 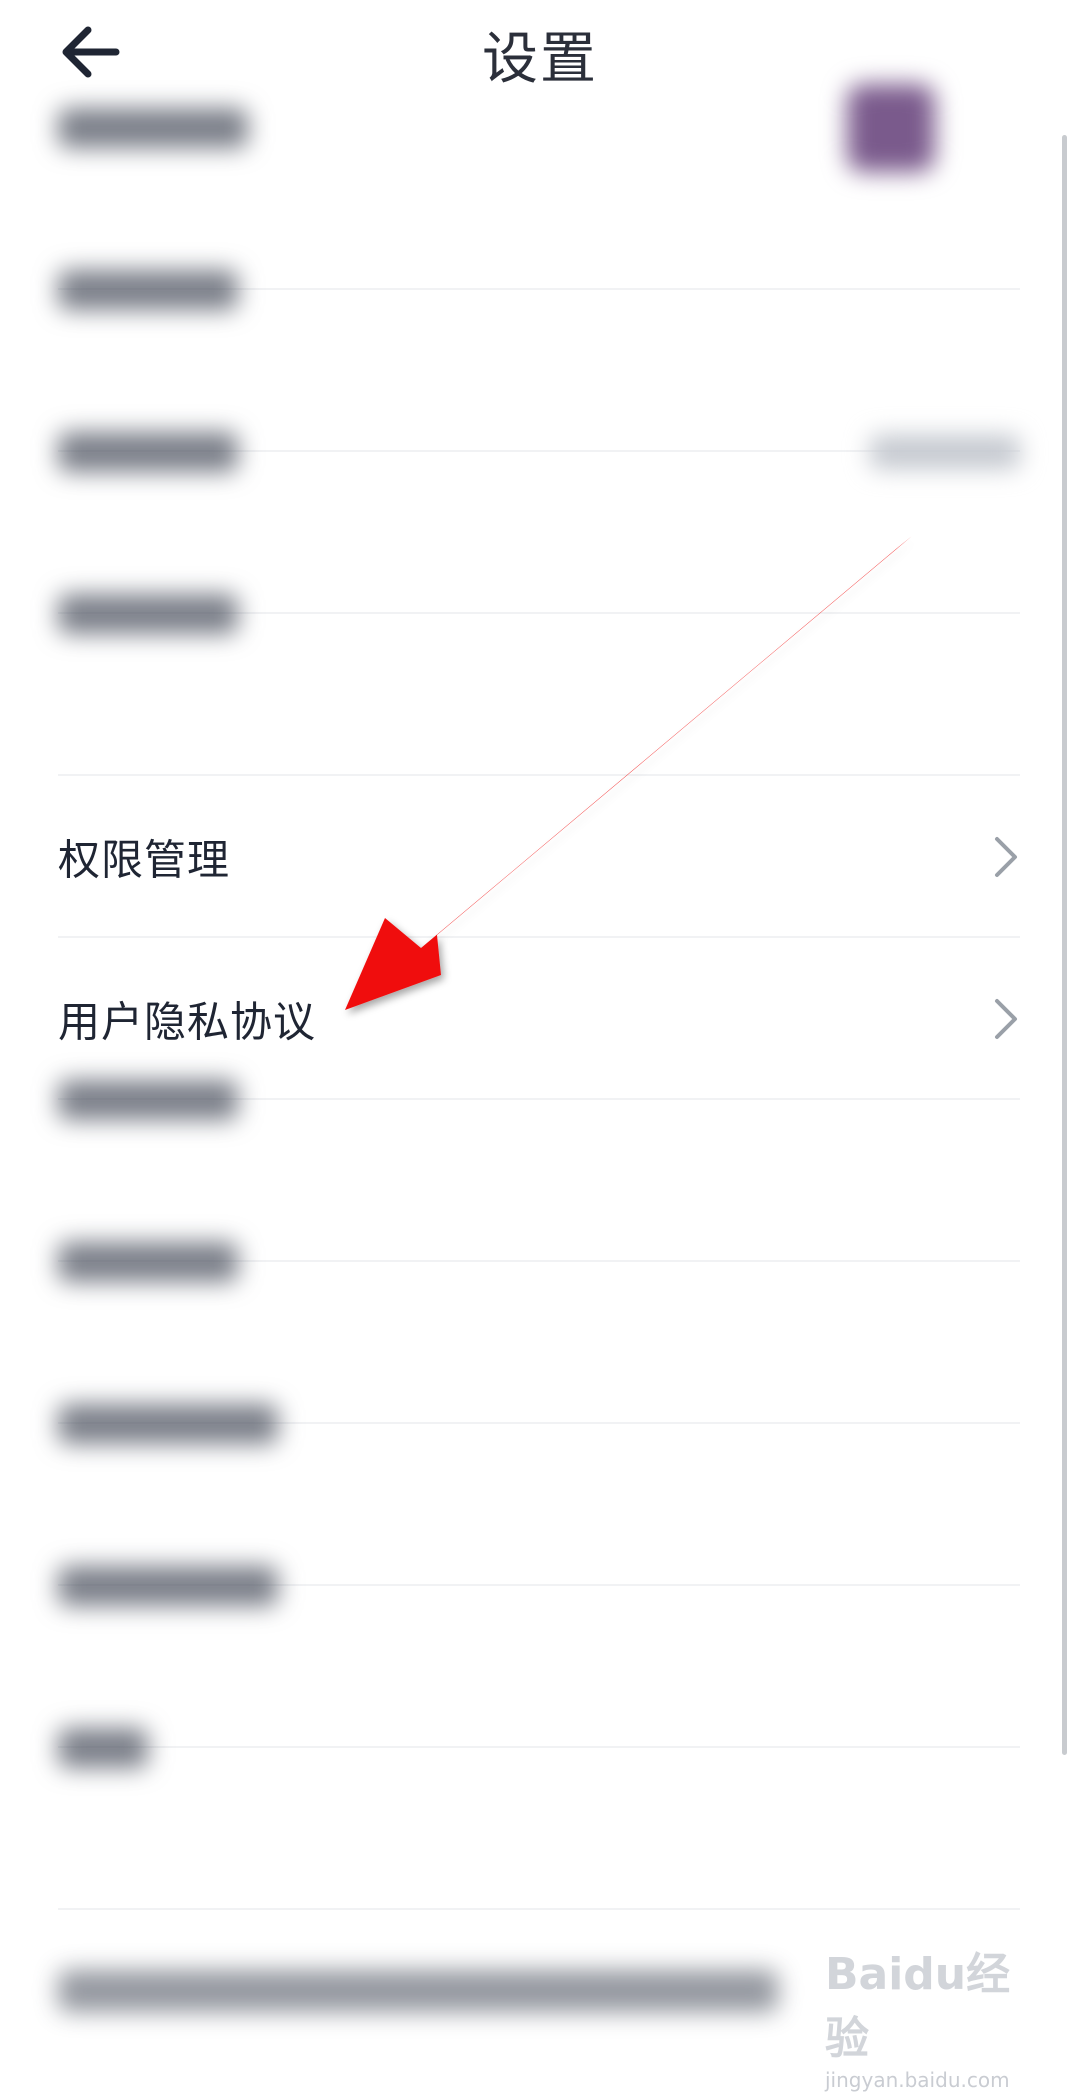 What do you see at coordinates (917, 2080) in the screenshot?
I see `watermark-url: jingyan.baidu.com` at bounding box center [917, 2080].